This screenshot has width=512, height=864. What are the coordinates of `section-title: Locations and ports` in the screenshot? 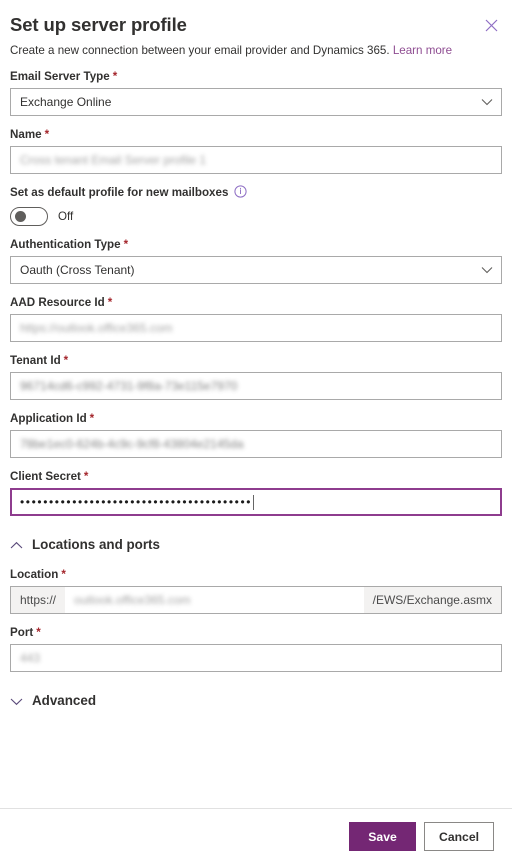 It's located at (96, 544).